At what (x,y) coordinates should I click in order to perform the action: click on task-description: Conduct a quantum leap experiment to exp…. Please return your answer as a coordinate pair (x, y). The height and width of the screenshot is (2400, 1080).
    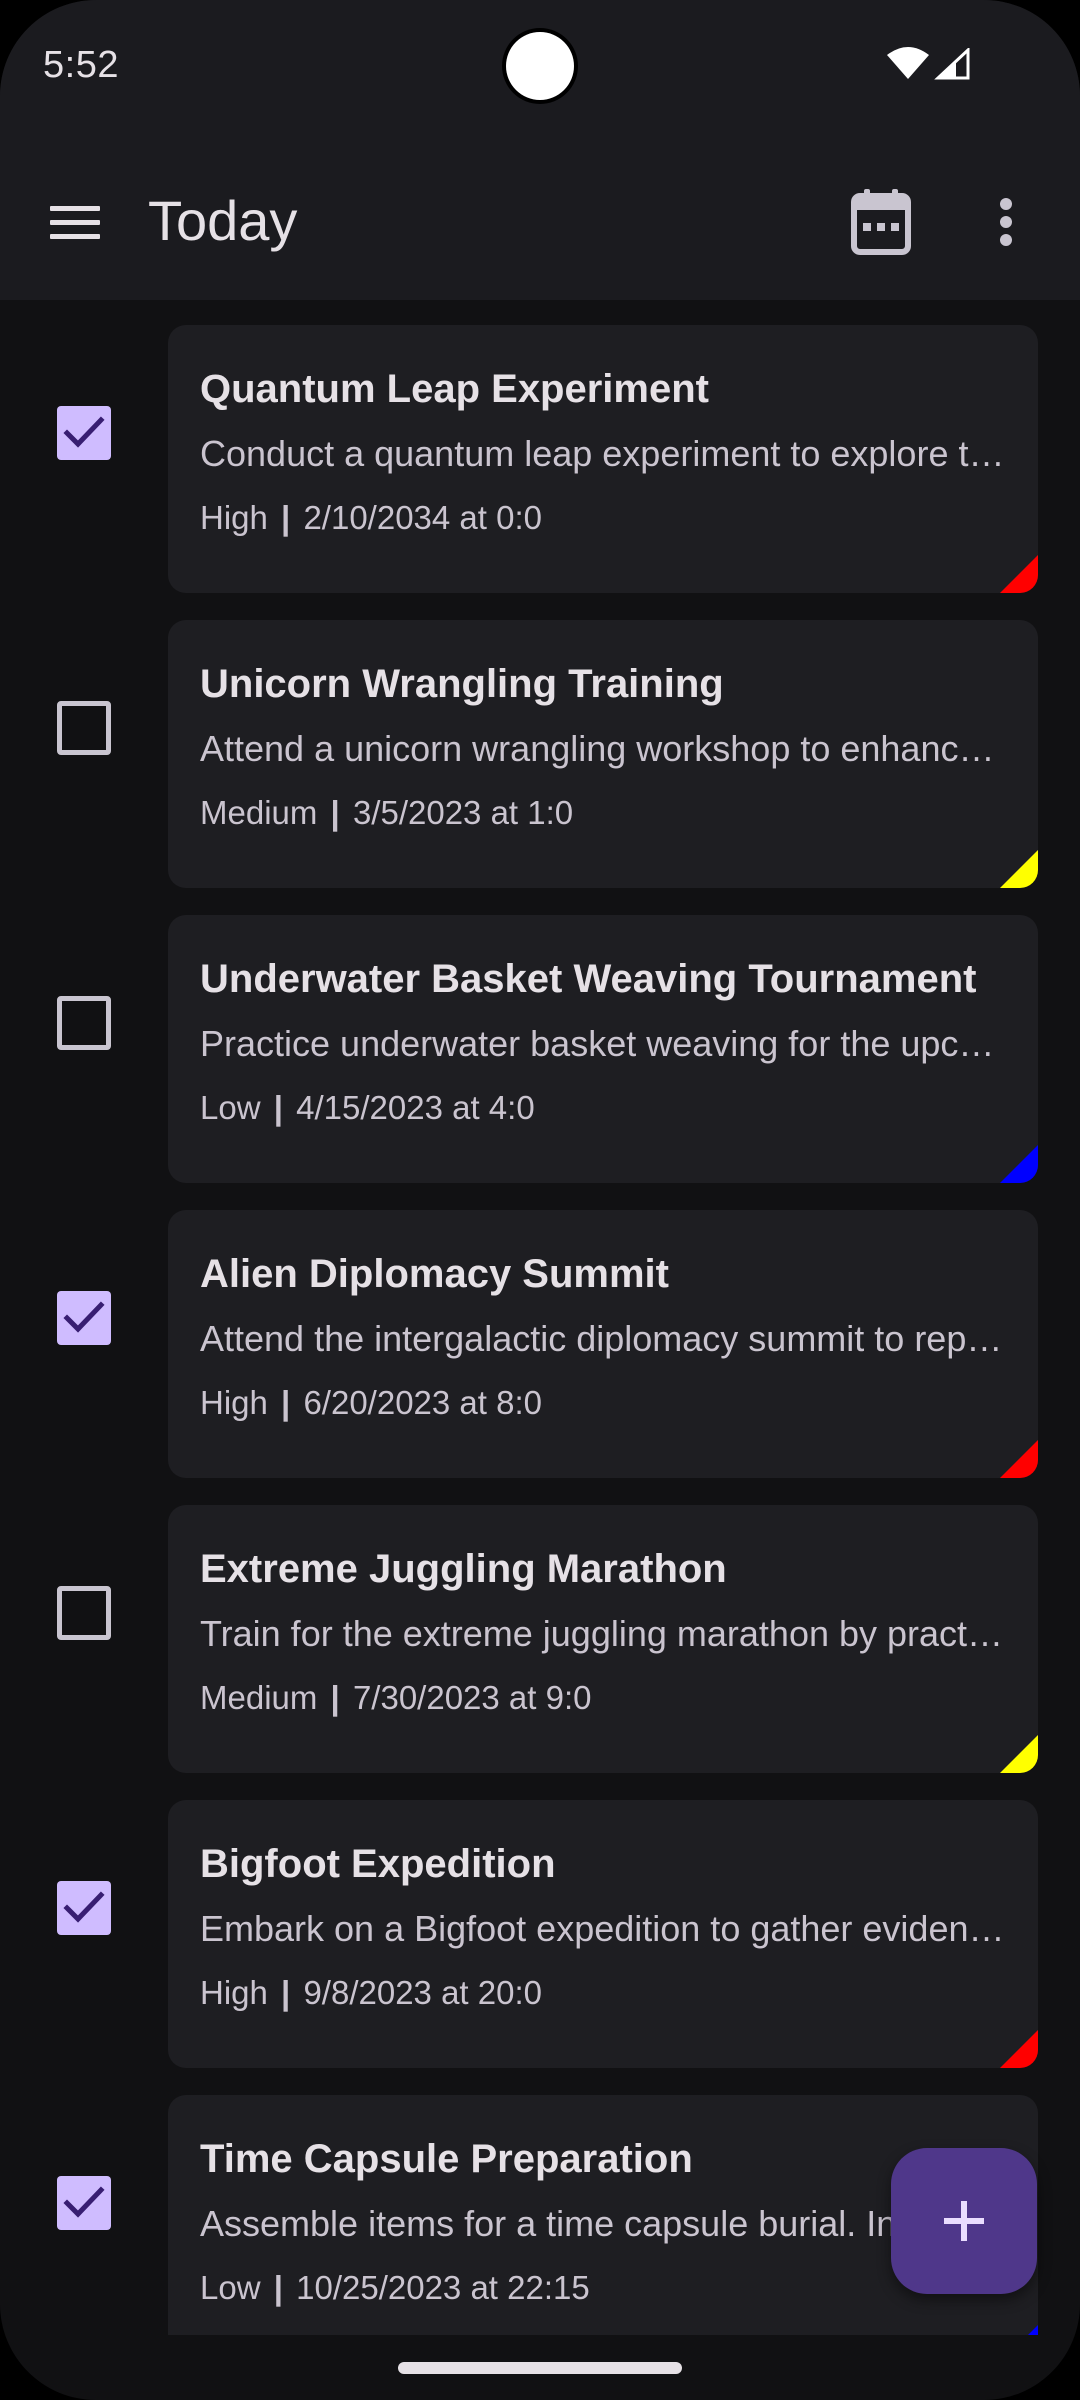
    Looking at the image, I should click on (605, 453).